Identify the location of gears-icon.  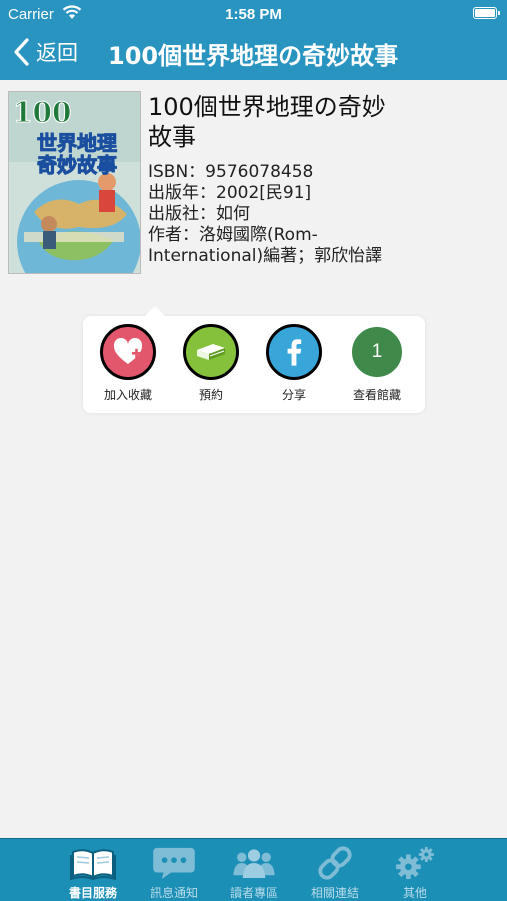
(415, 863).